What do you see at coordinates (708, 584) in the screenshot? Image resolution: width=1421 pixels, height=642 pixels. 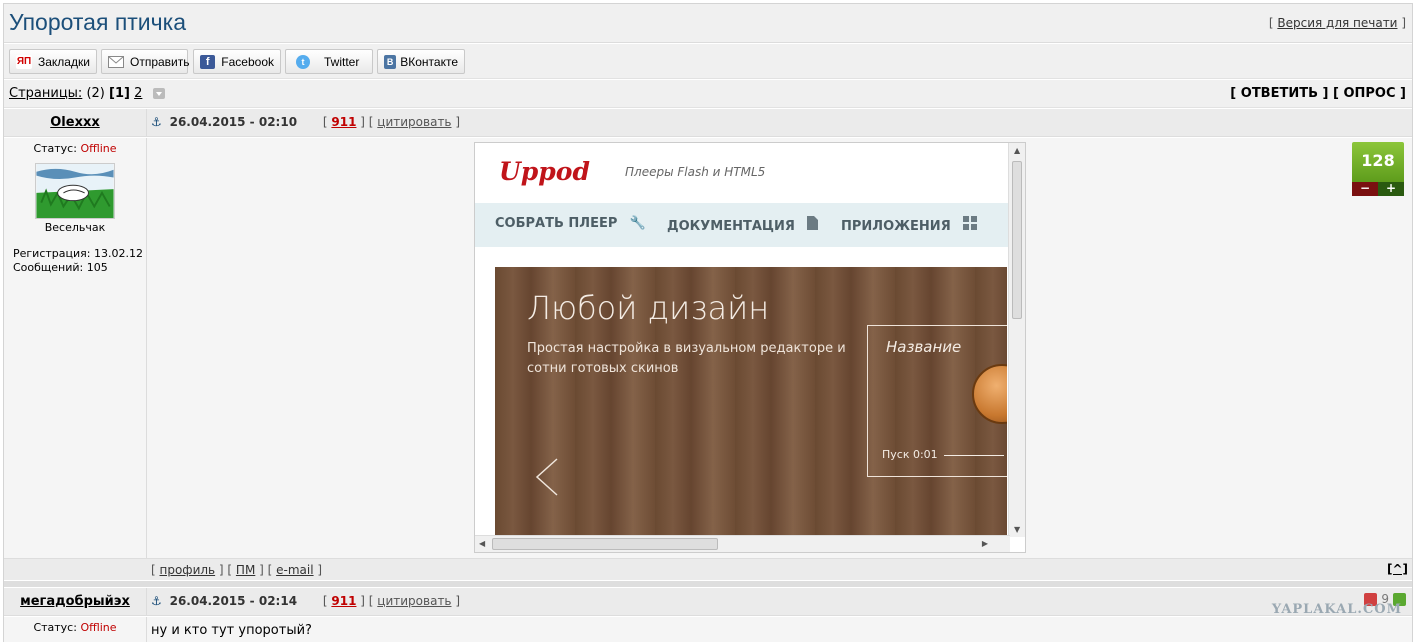 I see `post-separator` at bounding box center [708, 584].